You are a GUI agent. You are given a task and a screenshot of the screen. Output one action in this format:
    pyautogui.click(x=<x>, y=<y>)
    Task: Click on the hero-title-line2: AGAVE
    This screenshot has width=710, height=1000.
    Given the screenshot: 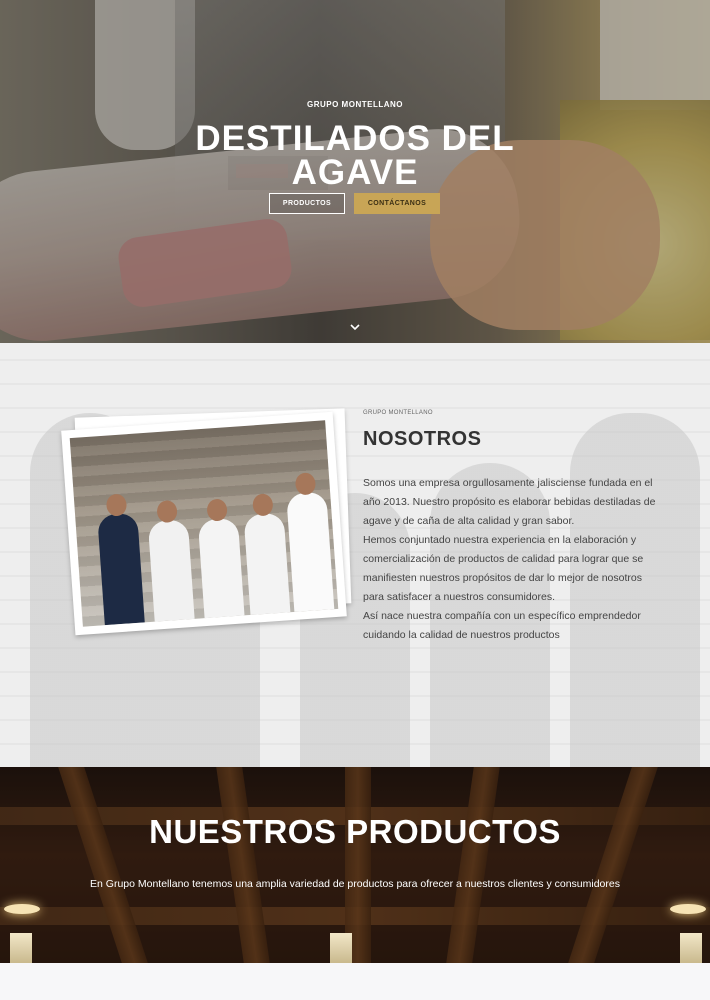 What is the action you would take?
    pyautogui.click(x=355, y=172)
    